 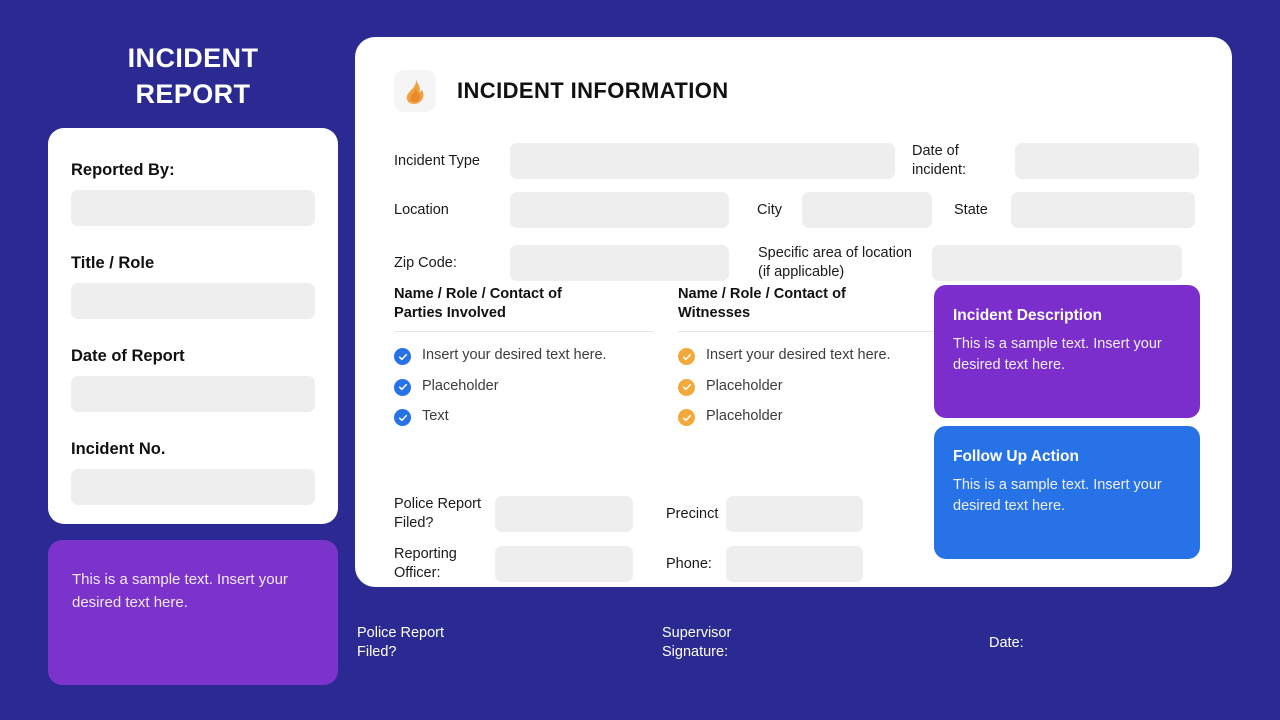 What do you see at coordinates (437, 160) in the screenshot?
I see `incident-type-label: Incident Type` at bounding box center [437, 160].